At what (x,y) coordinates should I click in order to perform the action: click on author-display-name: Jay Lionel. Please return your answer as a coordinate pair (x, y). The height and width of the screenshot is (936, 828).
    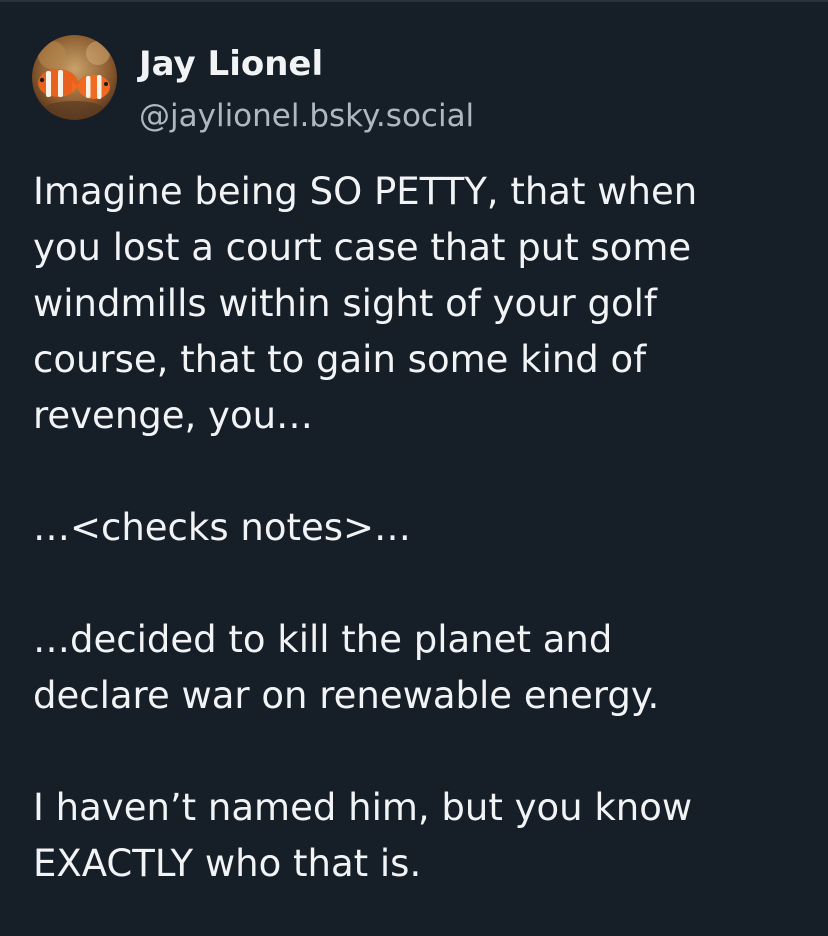
    Looking at the image, I should click on (231, 64).